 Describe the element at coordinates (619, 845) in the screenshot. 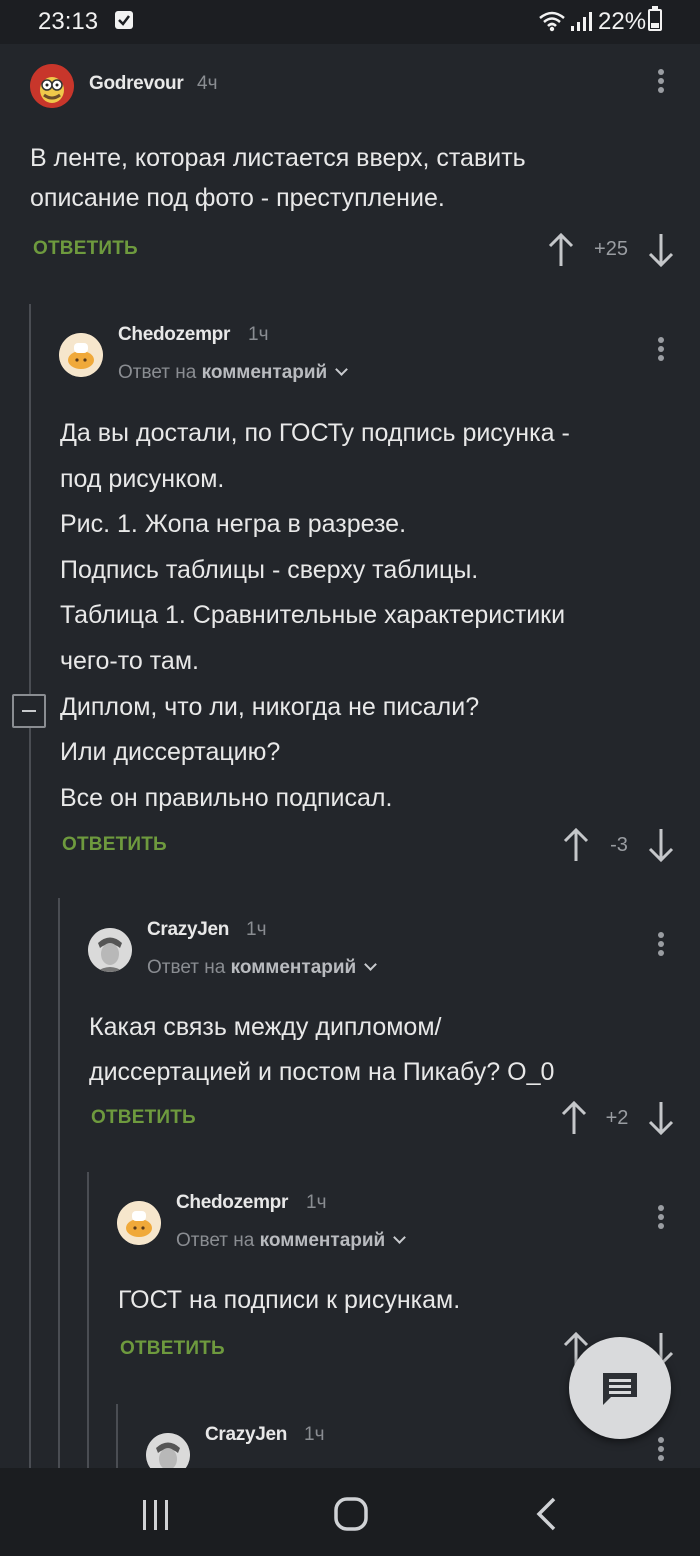

I see `comment-rating: -3` at that location.